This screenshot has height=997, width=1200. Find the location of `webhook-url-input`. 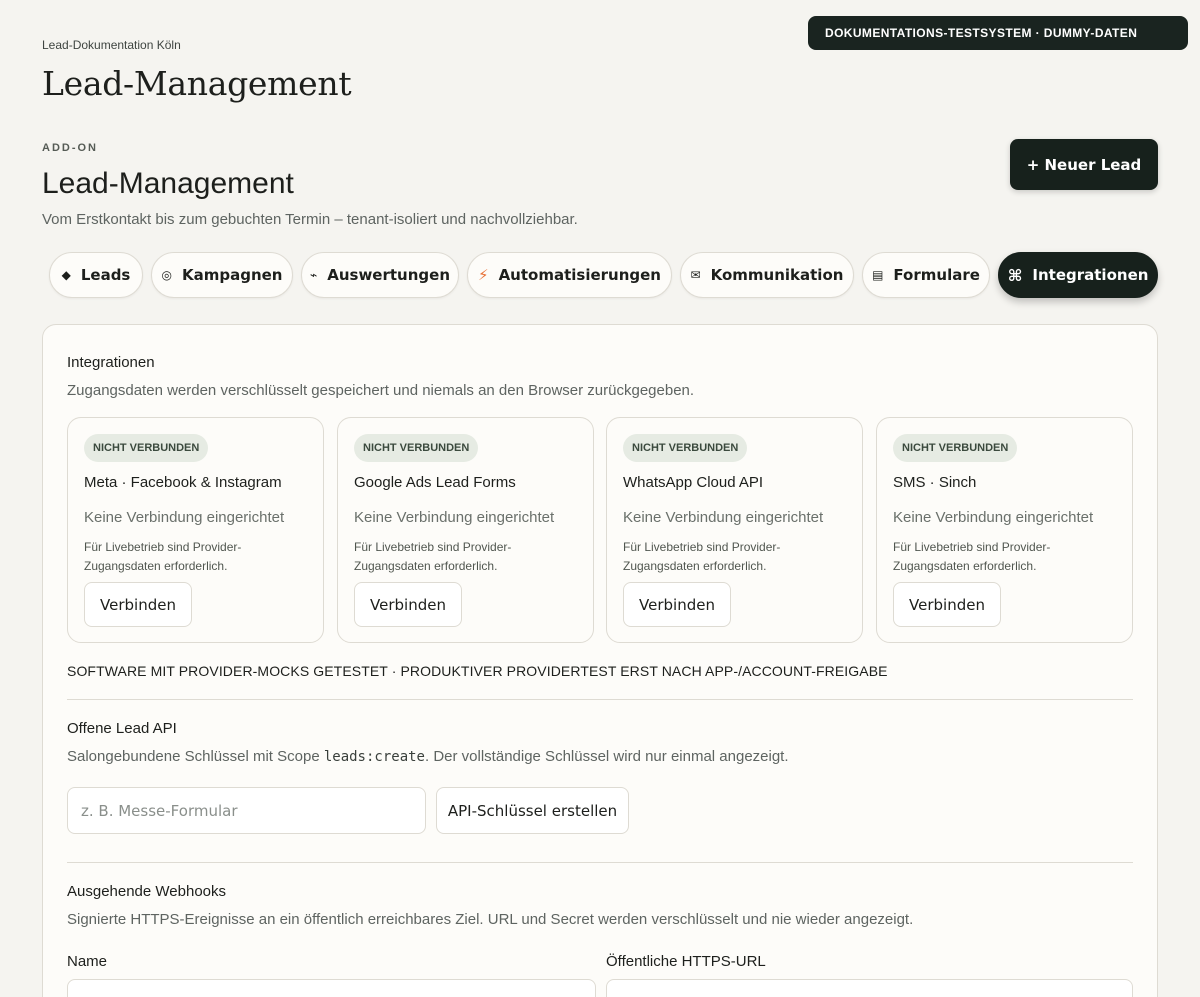

webhook-url-input is located at coordinates (869, 988).